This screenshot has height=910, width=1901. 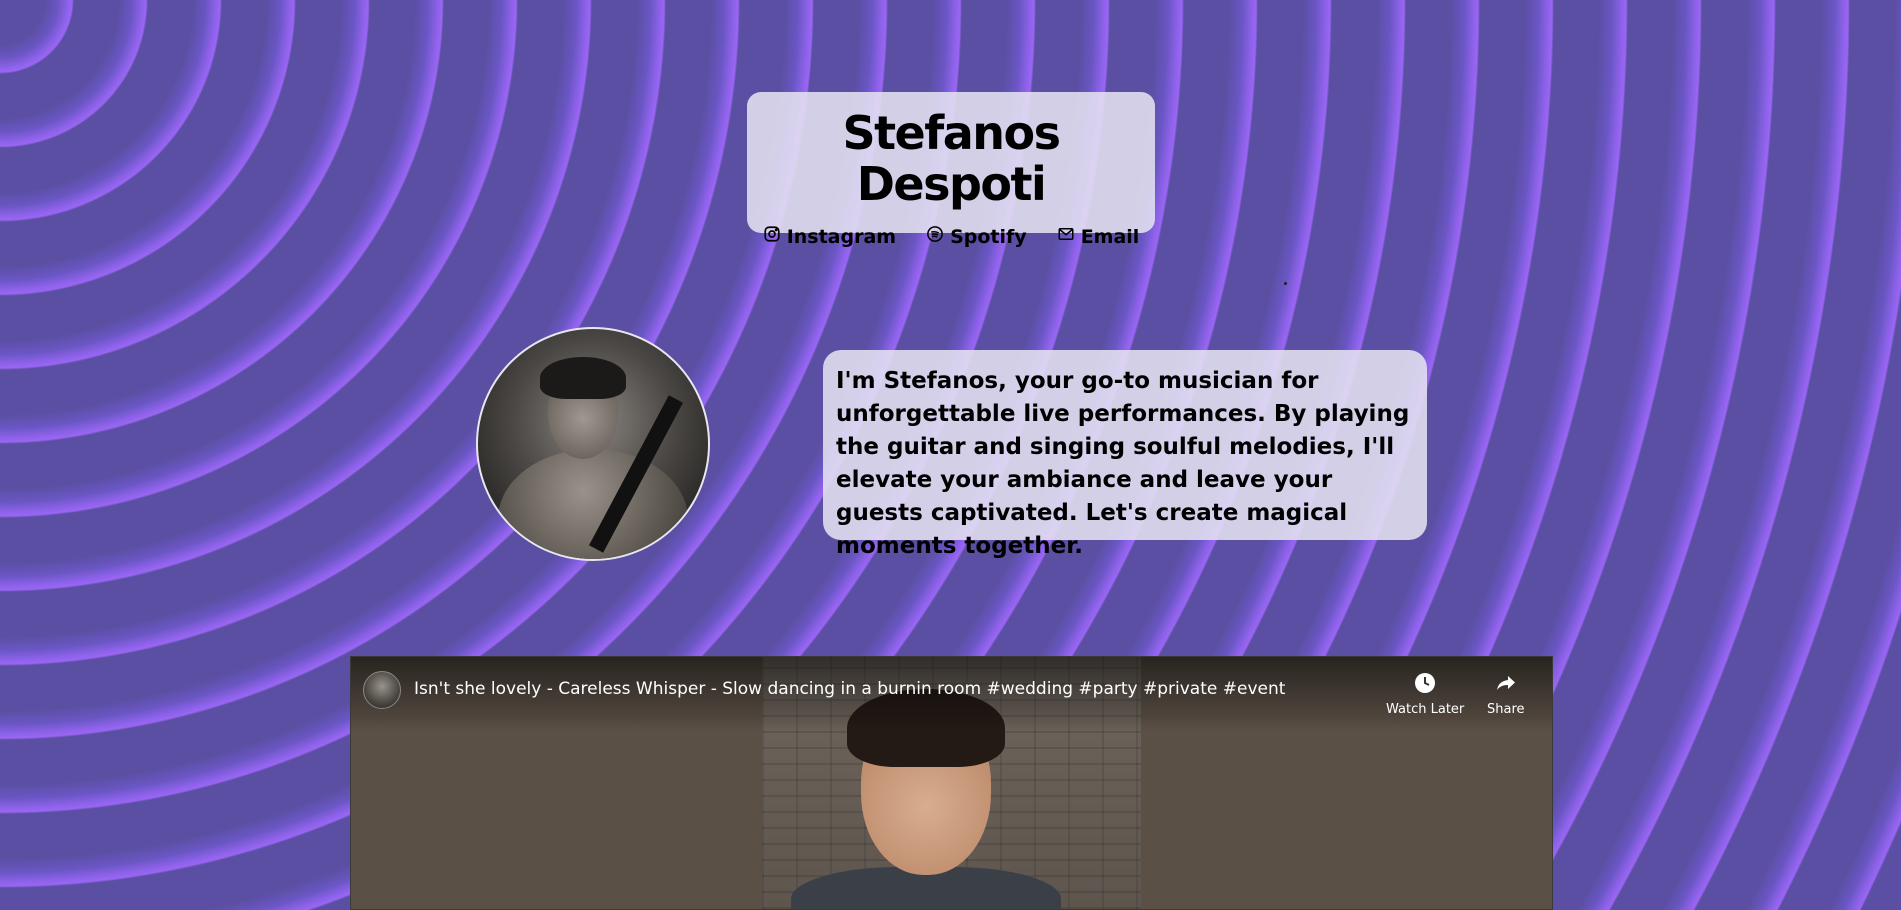 I want to click on spotify-icon, so click(x=935, y=236).